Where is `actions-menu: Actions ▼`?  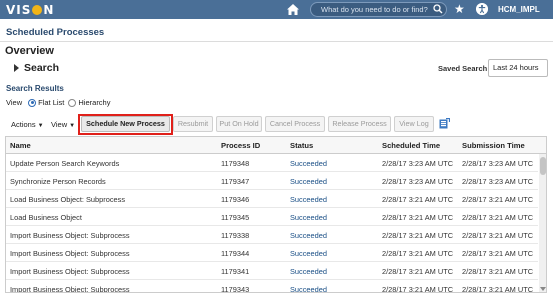
actions-menu: Actions ▼ is located at coordinates (27, 124).